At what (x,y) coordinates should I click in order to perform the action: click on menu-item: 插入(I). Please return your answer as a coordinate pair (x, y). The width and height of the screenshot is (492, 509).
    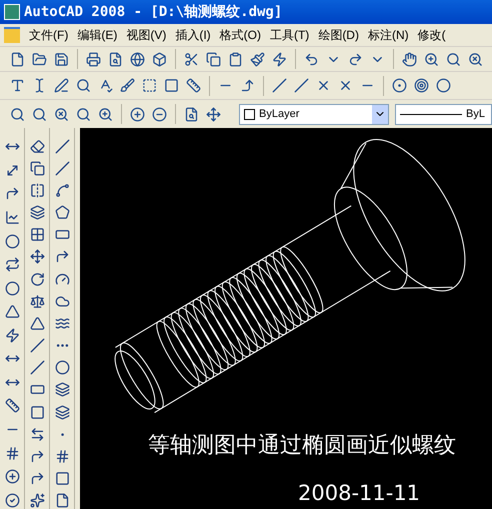
    Looking at the image, I should click on (193, 35).